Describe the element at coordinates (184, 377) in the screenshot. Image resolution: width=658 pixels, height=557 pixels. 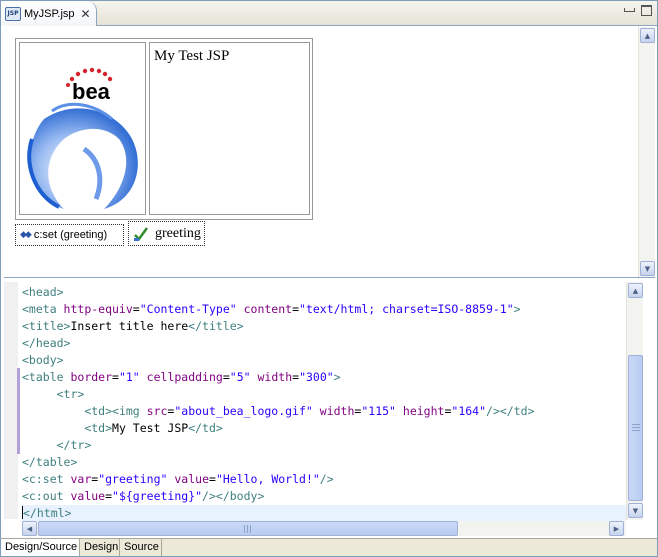
I see `code-token: cellpadding` at that location.